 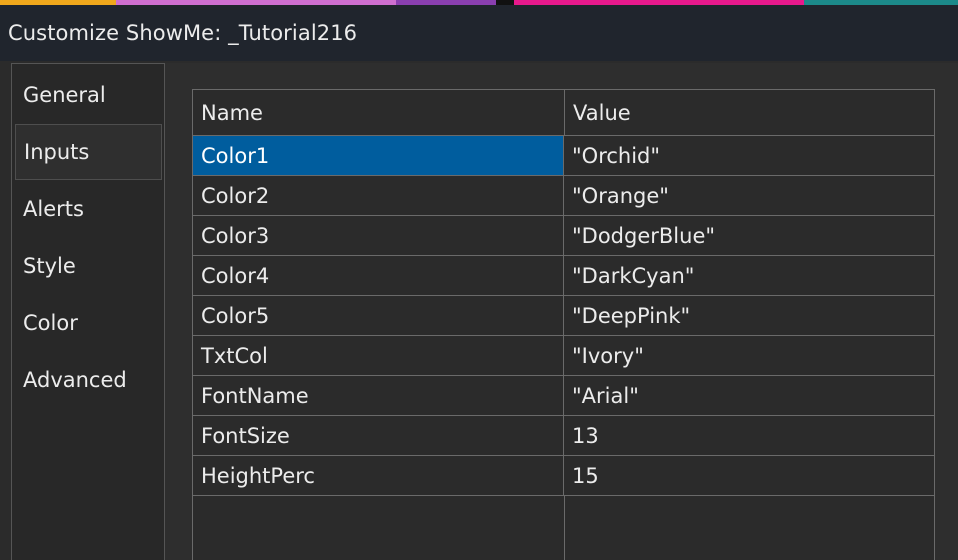 I want to click on sidebar-item-label: General, so click(x=64, y=95).